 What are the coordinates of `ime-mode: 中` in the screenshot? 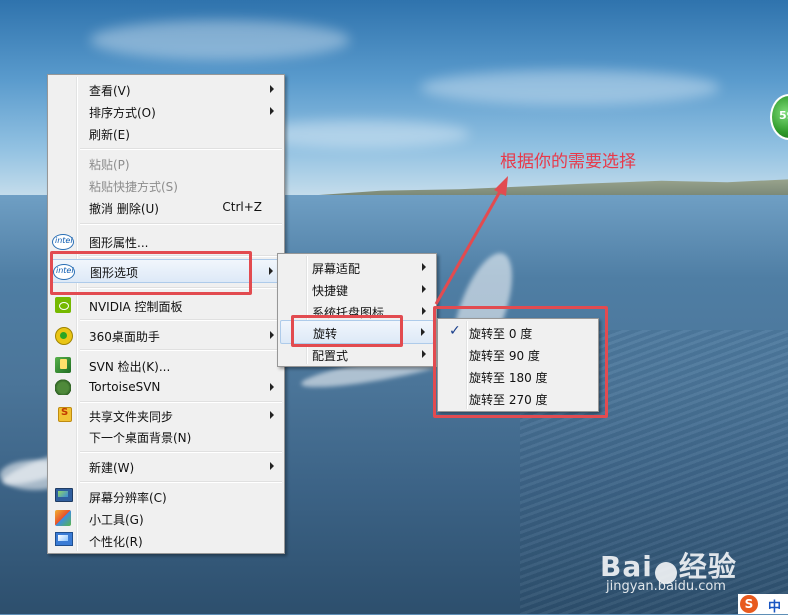 It's located at (775, 607).